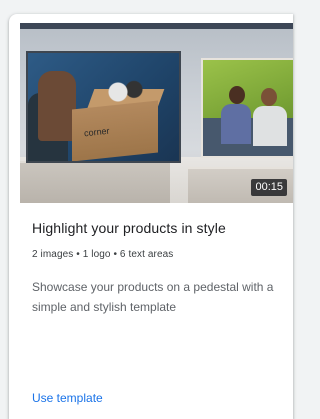 The height and width of the screenshot is (419, 320). I want to click on pedestal-left, so click(95, 182).